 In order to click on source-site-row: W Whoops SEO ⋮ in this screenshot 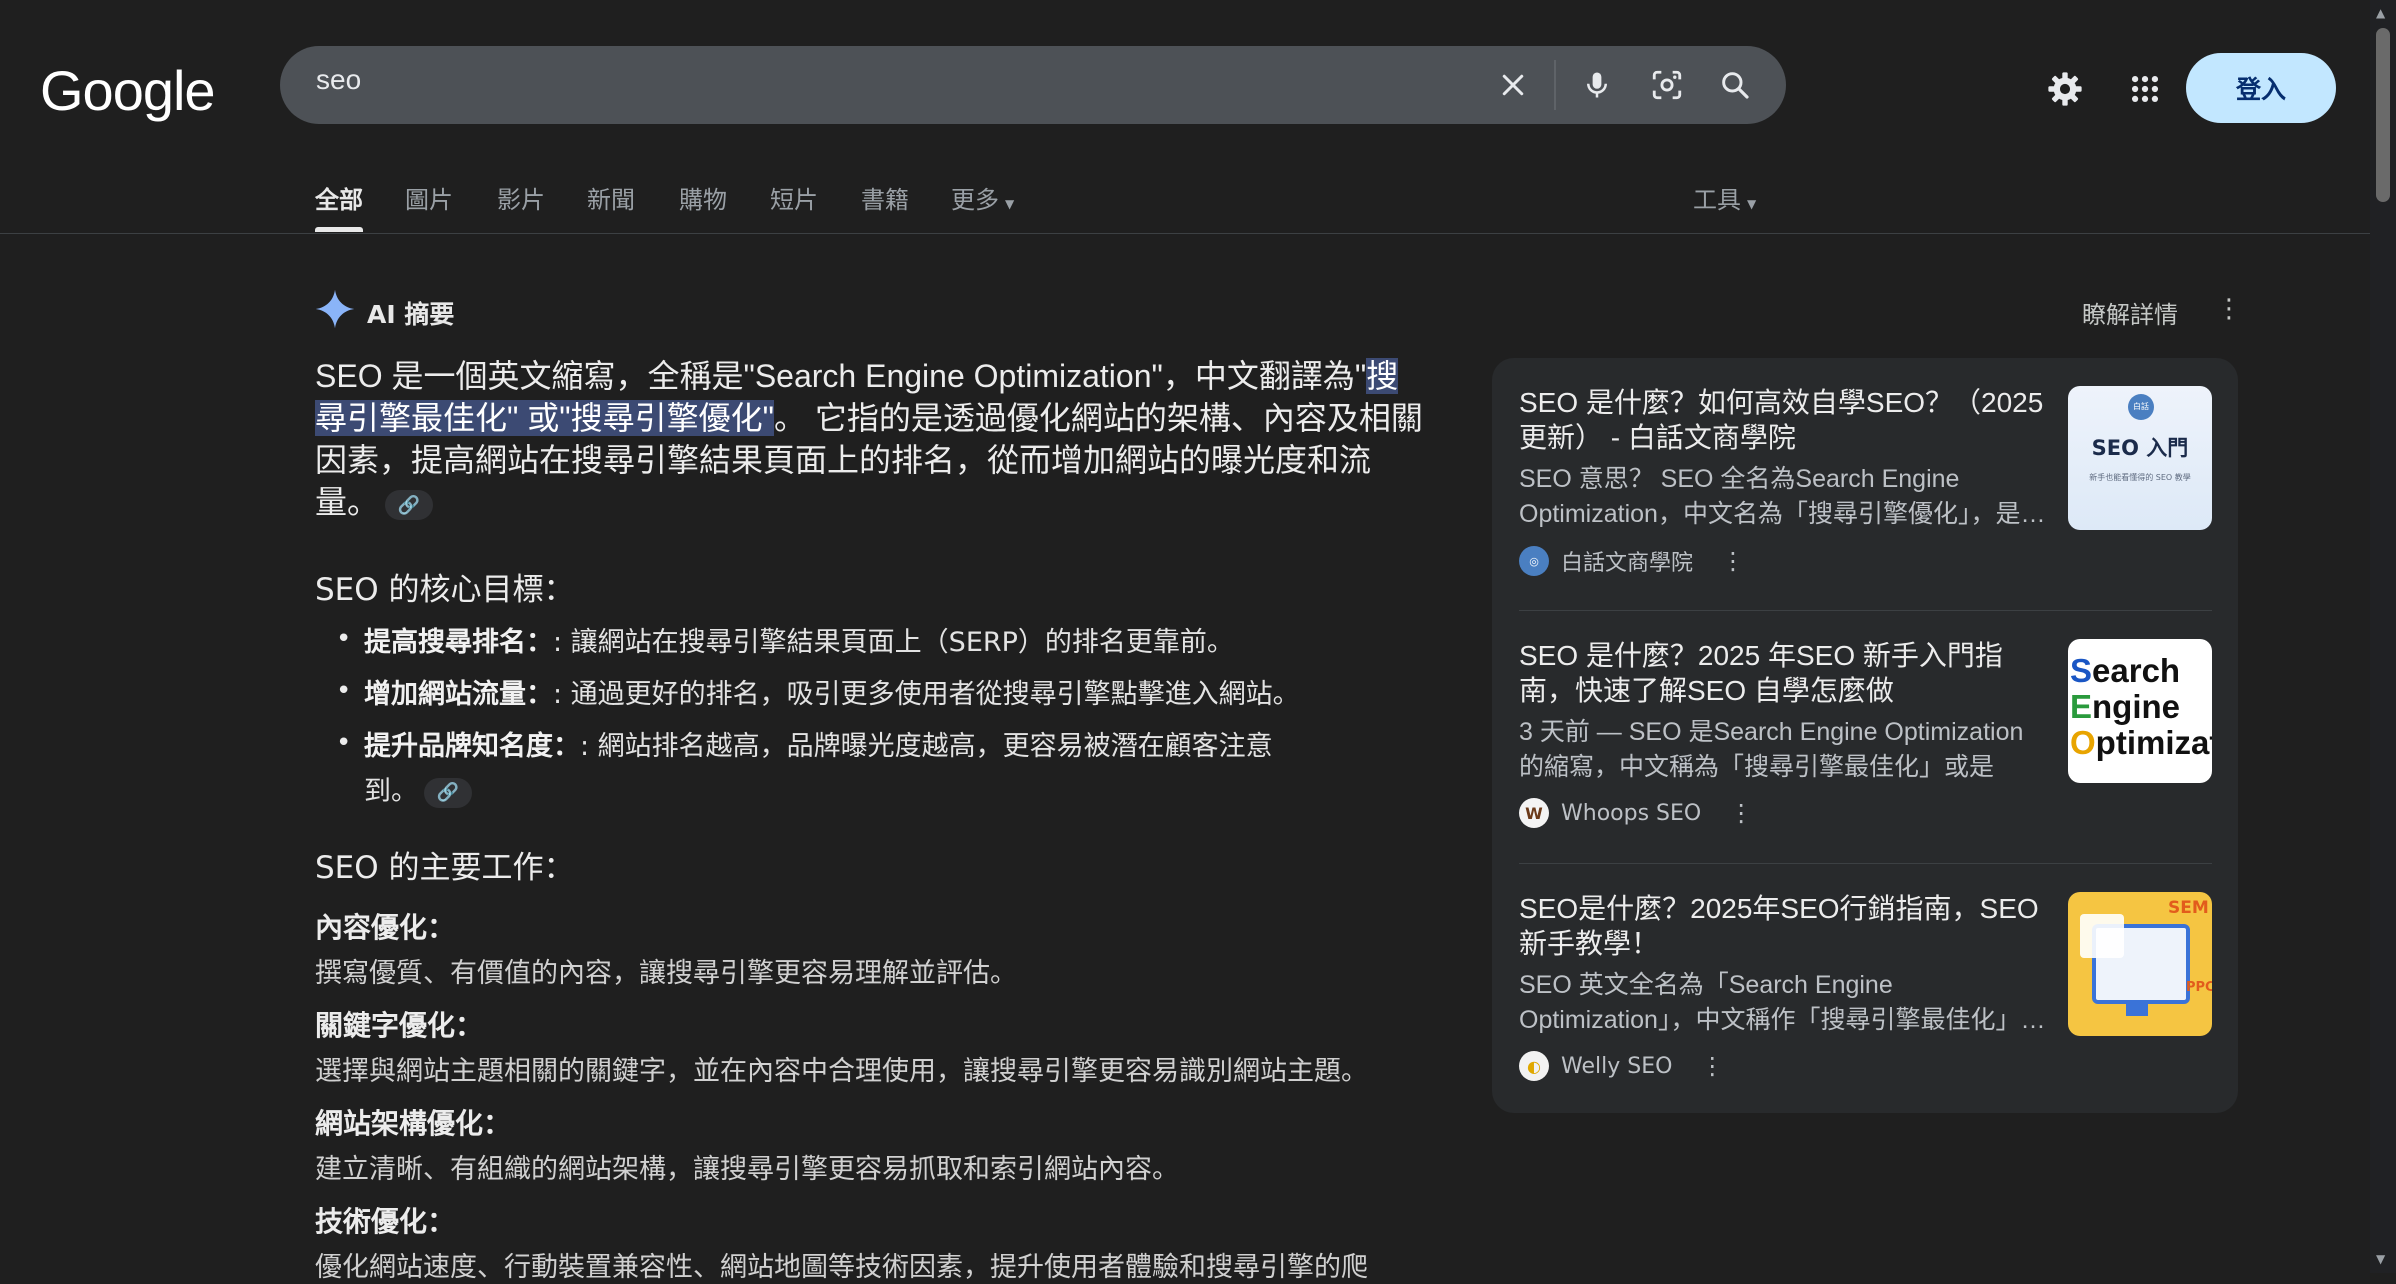, I will do `click(1636, 813)`.